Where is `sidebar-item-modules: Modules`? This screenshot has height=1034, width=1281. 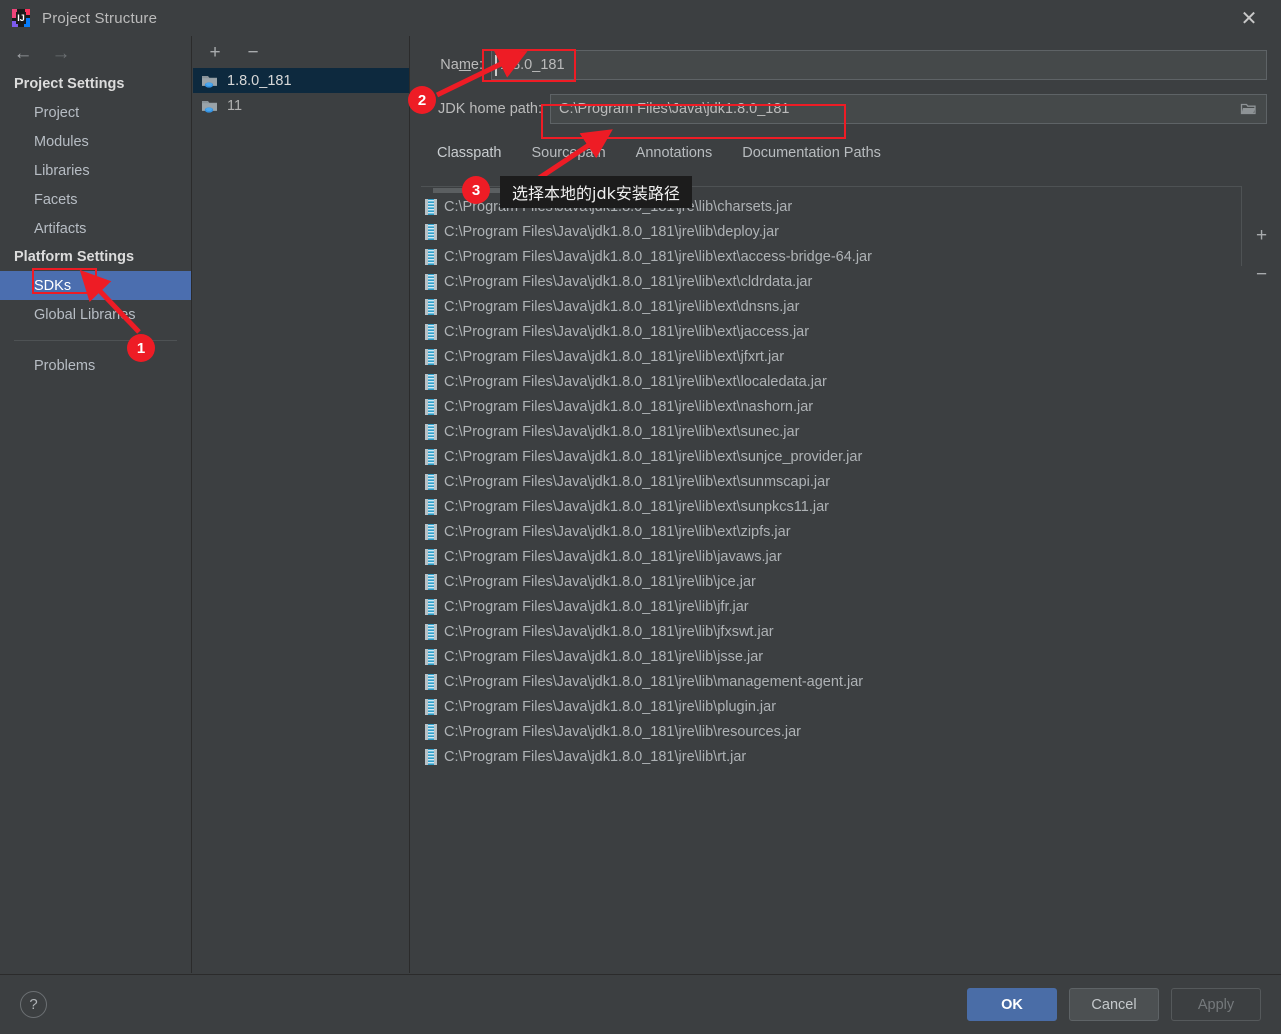 sidebar-item-modules: Modules is located at coordinates (95, 141).